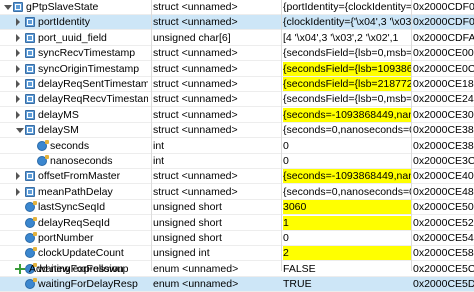 The width and height of the screenshot is (474, 292). I want to click on name-cell: delayReqSentTimestamp, so click(74, 84).